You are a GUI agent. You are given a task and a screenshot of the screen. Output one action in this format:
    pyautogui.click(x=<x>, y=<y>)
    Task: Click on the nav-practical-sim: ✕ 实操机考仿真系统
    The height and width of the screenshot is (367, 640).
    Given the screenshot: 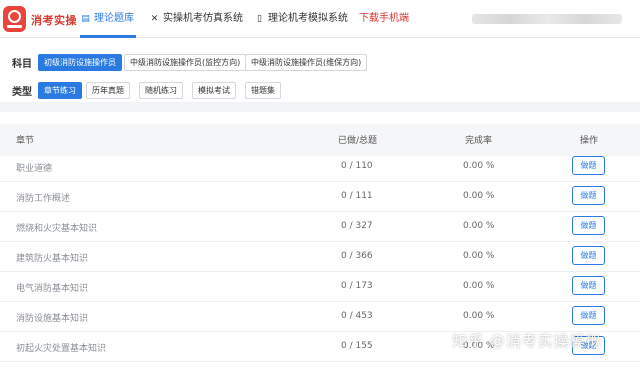 What is the action you would take?
    pyautogui.click(x=196, y=19)
    